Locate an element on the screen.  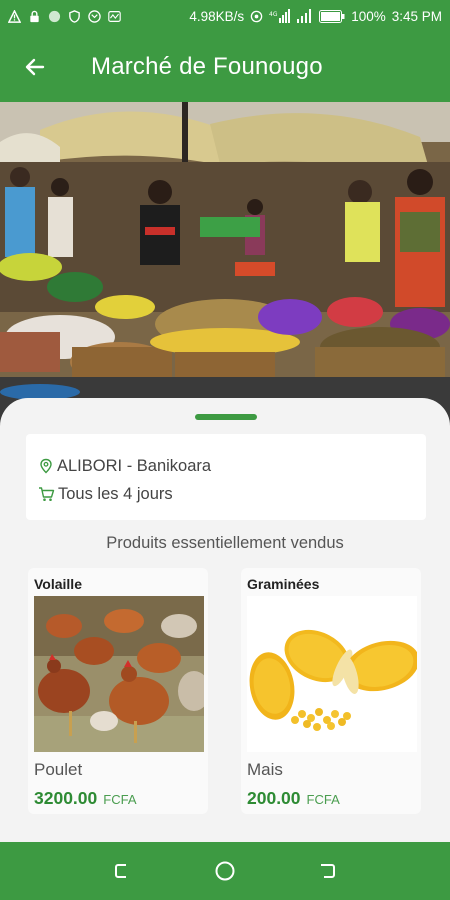
product-image-corn is located at coordinates (332, 674).